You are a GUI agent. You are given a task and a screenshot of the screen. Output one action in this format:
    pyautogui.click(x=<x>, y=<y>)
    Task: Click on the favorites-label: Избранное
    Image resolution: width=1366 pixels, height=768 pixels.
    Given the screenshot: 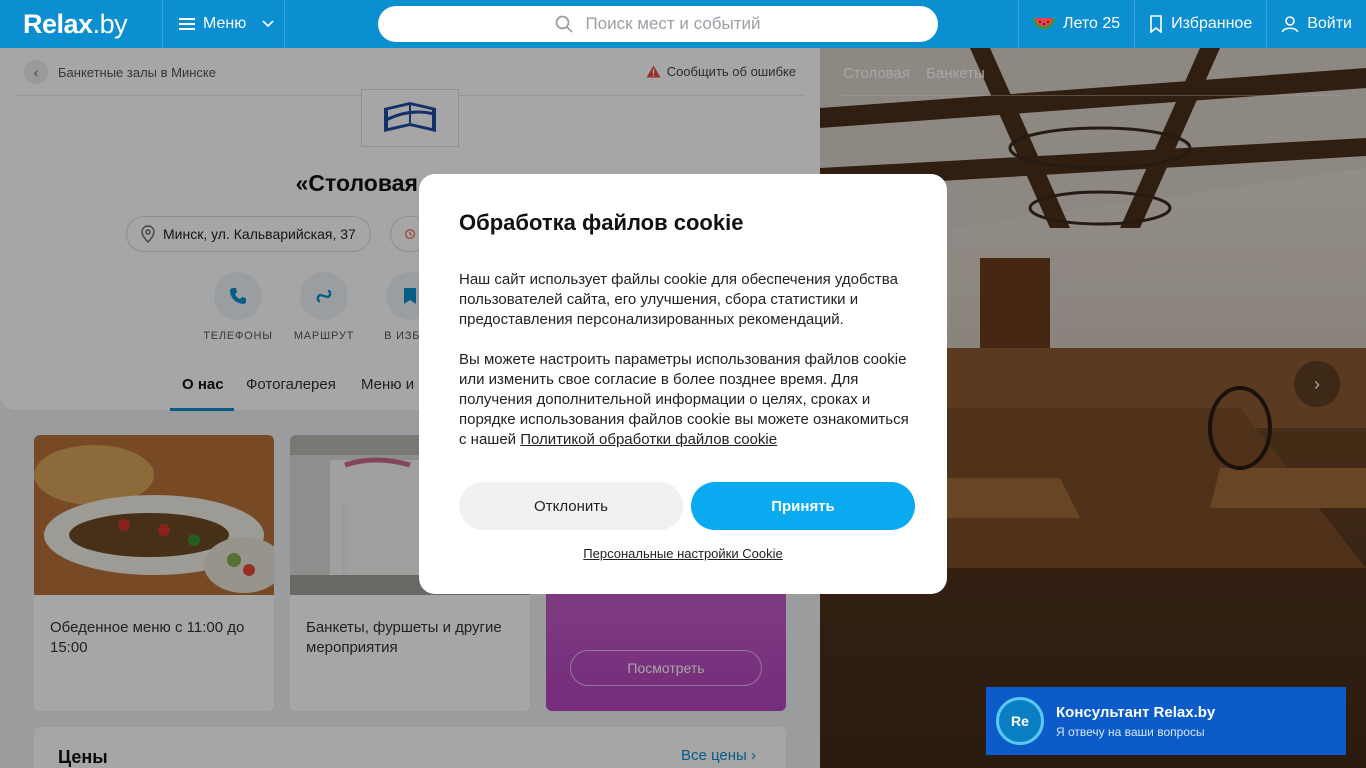 What is the action you would take?
    pyautogui.click(x=1212, y=23)
    